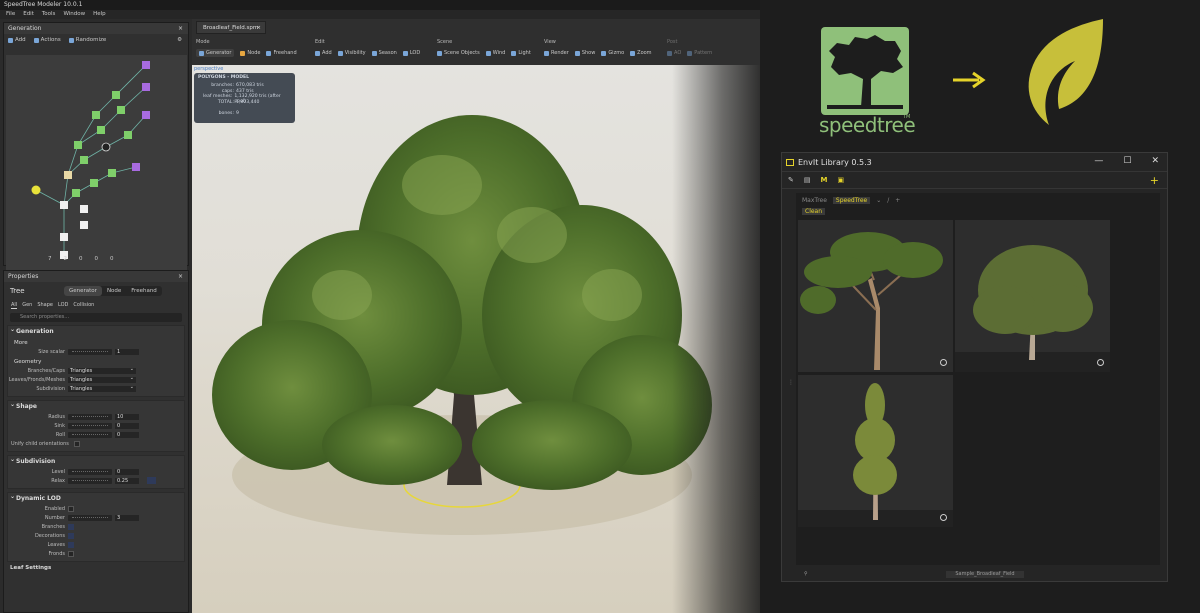 The height and width of the screenshot is (613, 1200). I want to click on mode-node-button: Node, so click(114, 291).